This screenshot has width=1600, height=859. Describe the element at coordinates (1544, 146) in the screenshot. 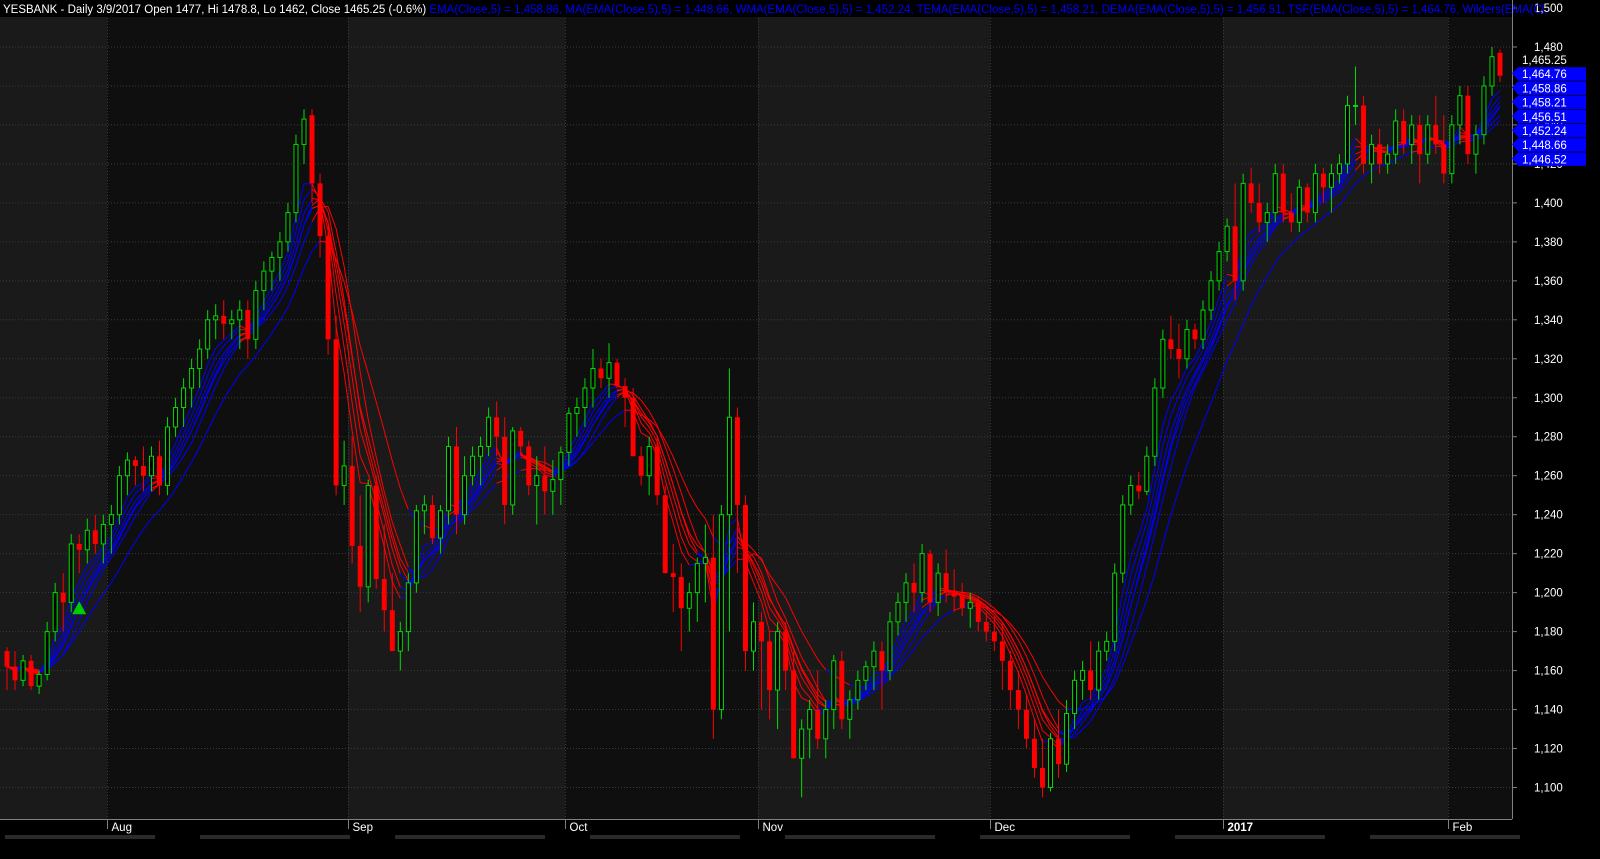

I see `price-label: 1,448.66` at that location.